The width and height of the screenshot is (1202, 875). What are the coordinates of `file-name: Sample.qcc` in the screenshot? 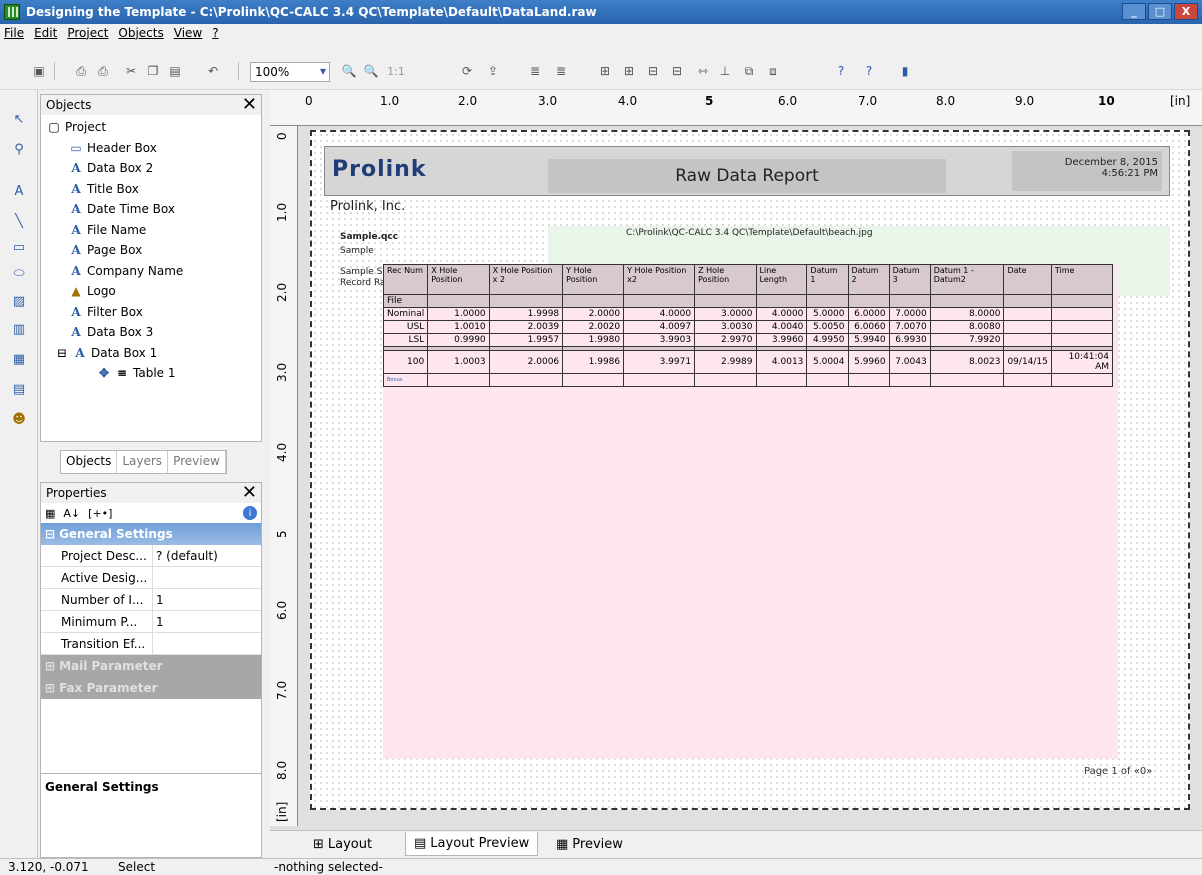 It's located at (369, 237).